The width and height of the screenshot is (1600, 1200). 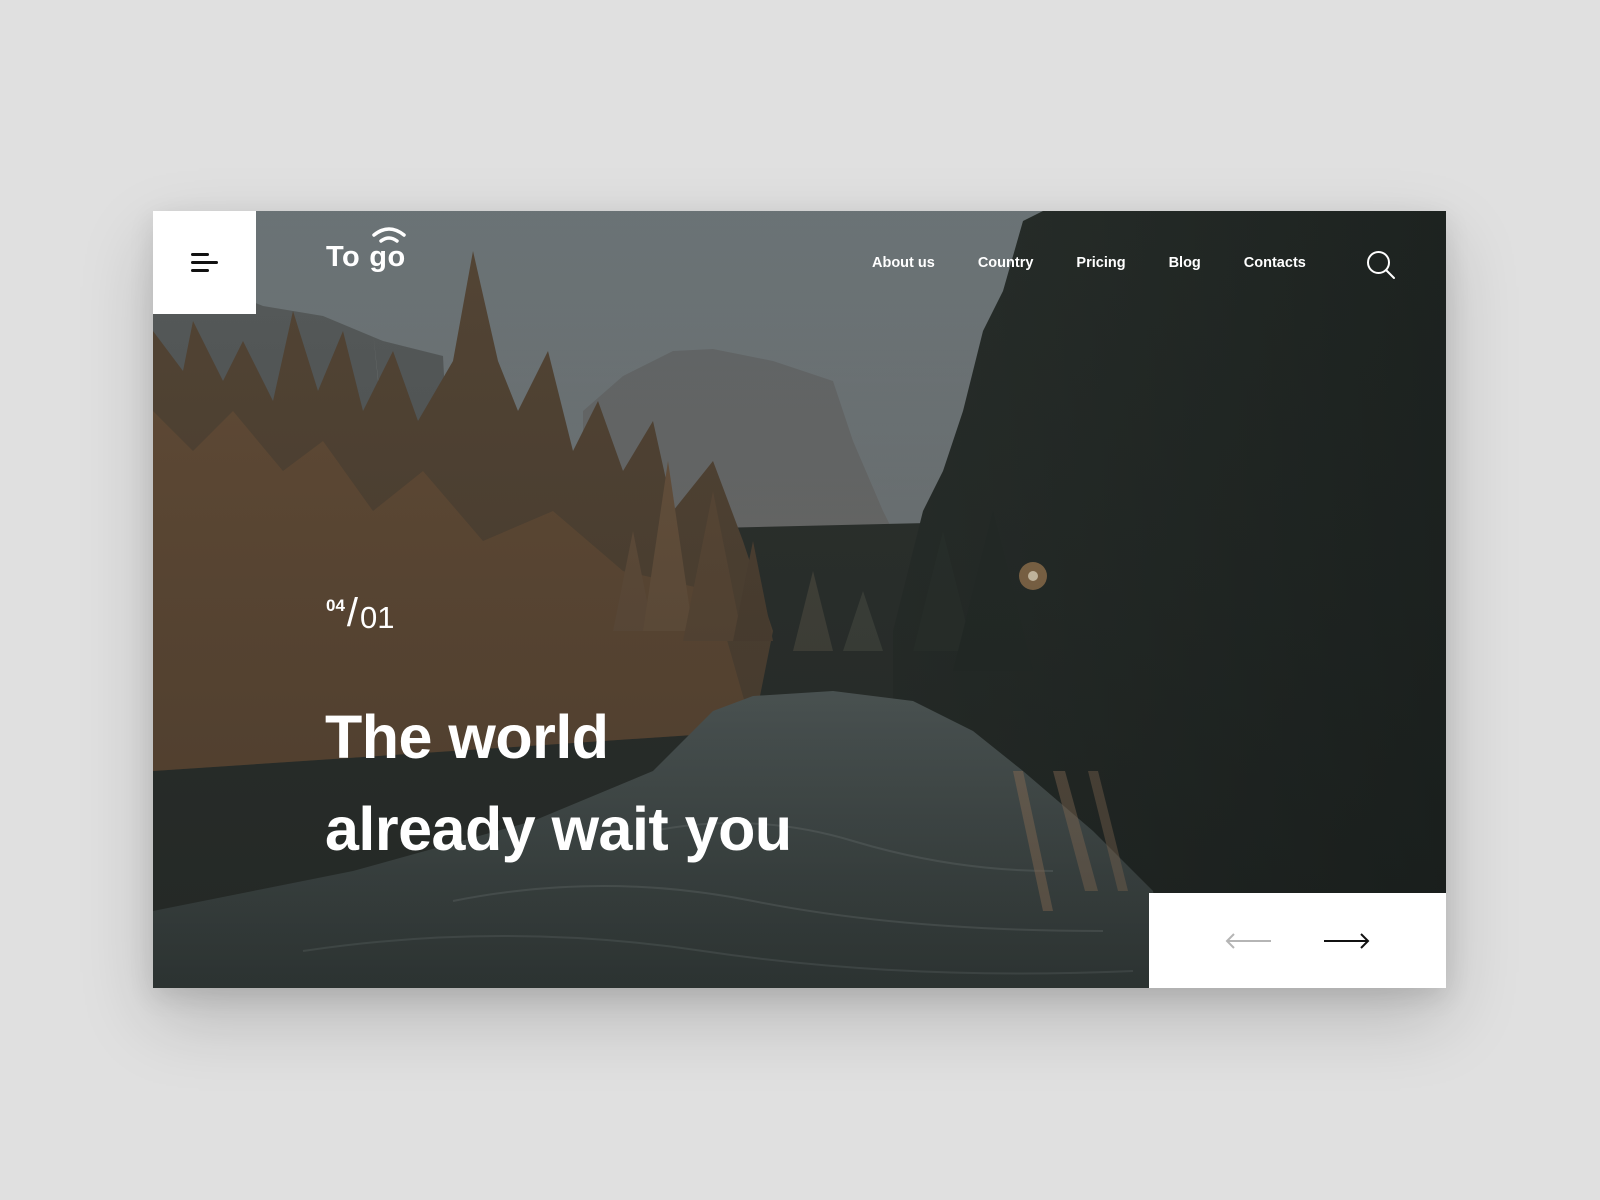 What do you see at coordinates (1100, 263) in the screenshot?
I see `nav-pricing: Pricing` at bounding box center [1100, 263].